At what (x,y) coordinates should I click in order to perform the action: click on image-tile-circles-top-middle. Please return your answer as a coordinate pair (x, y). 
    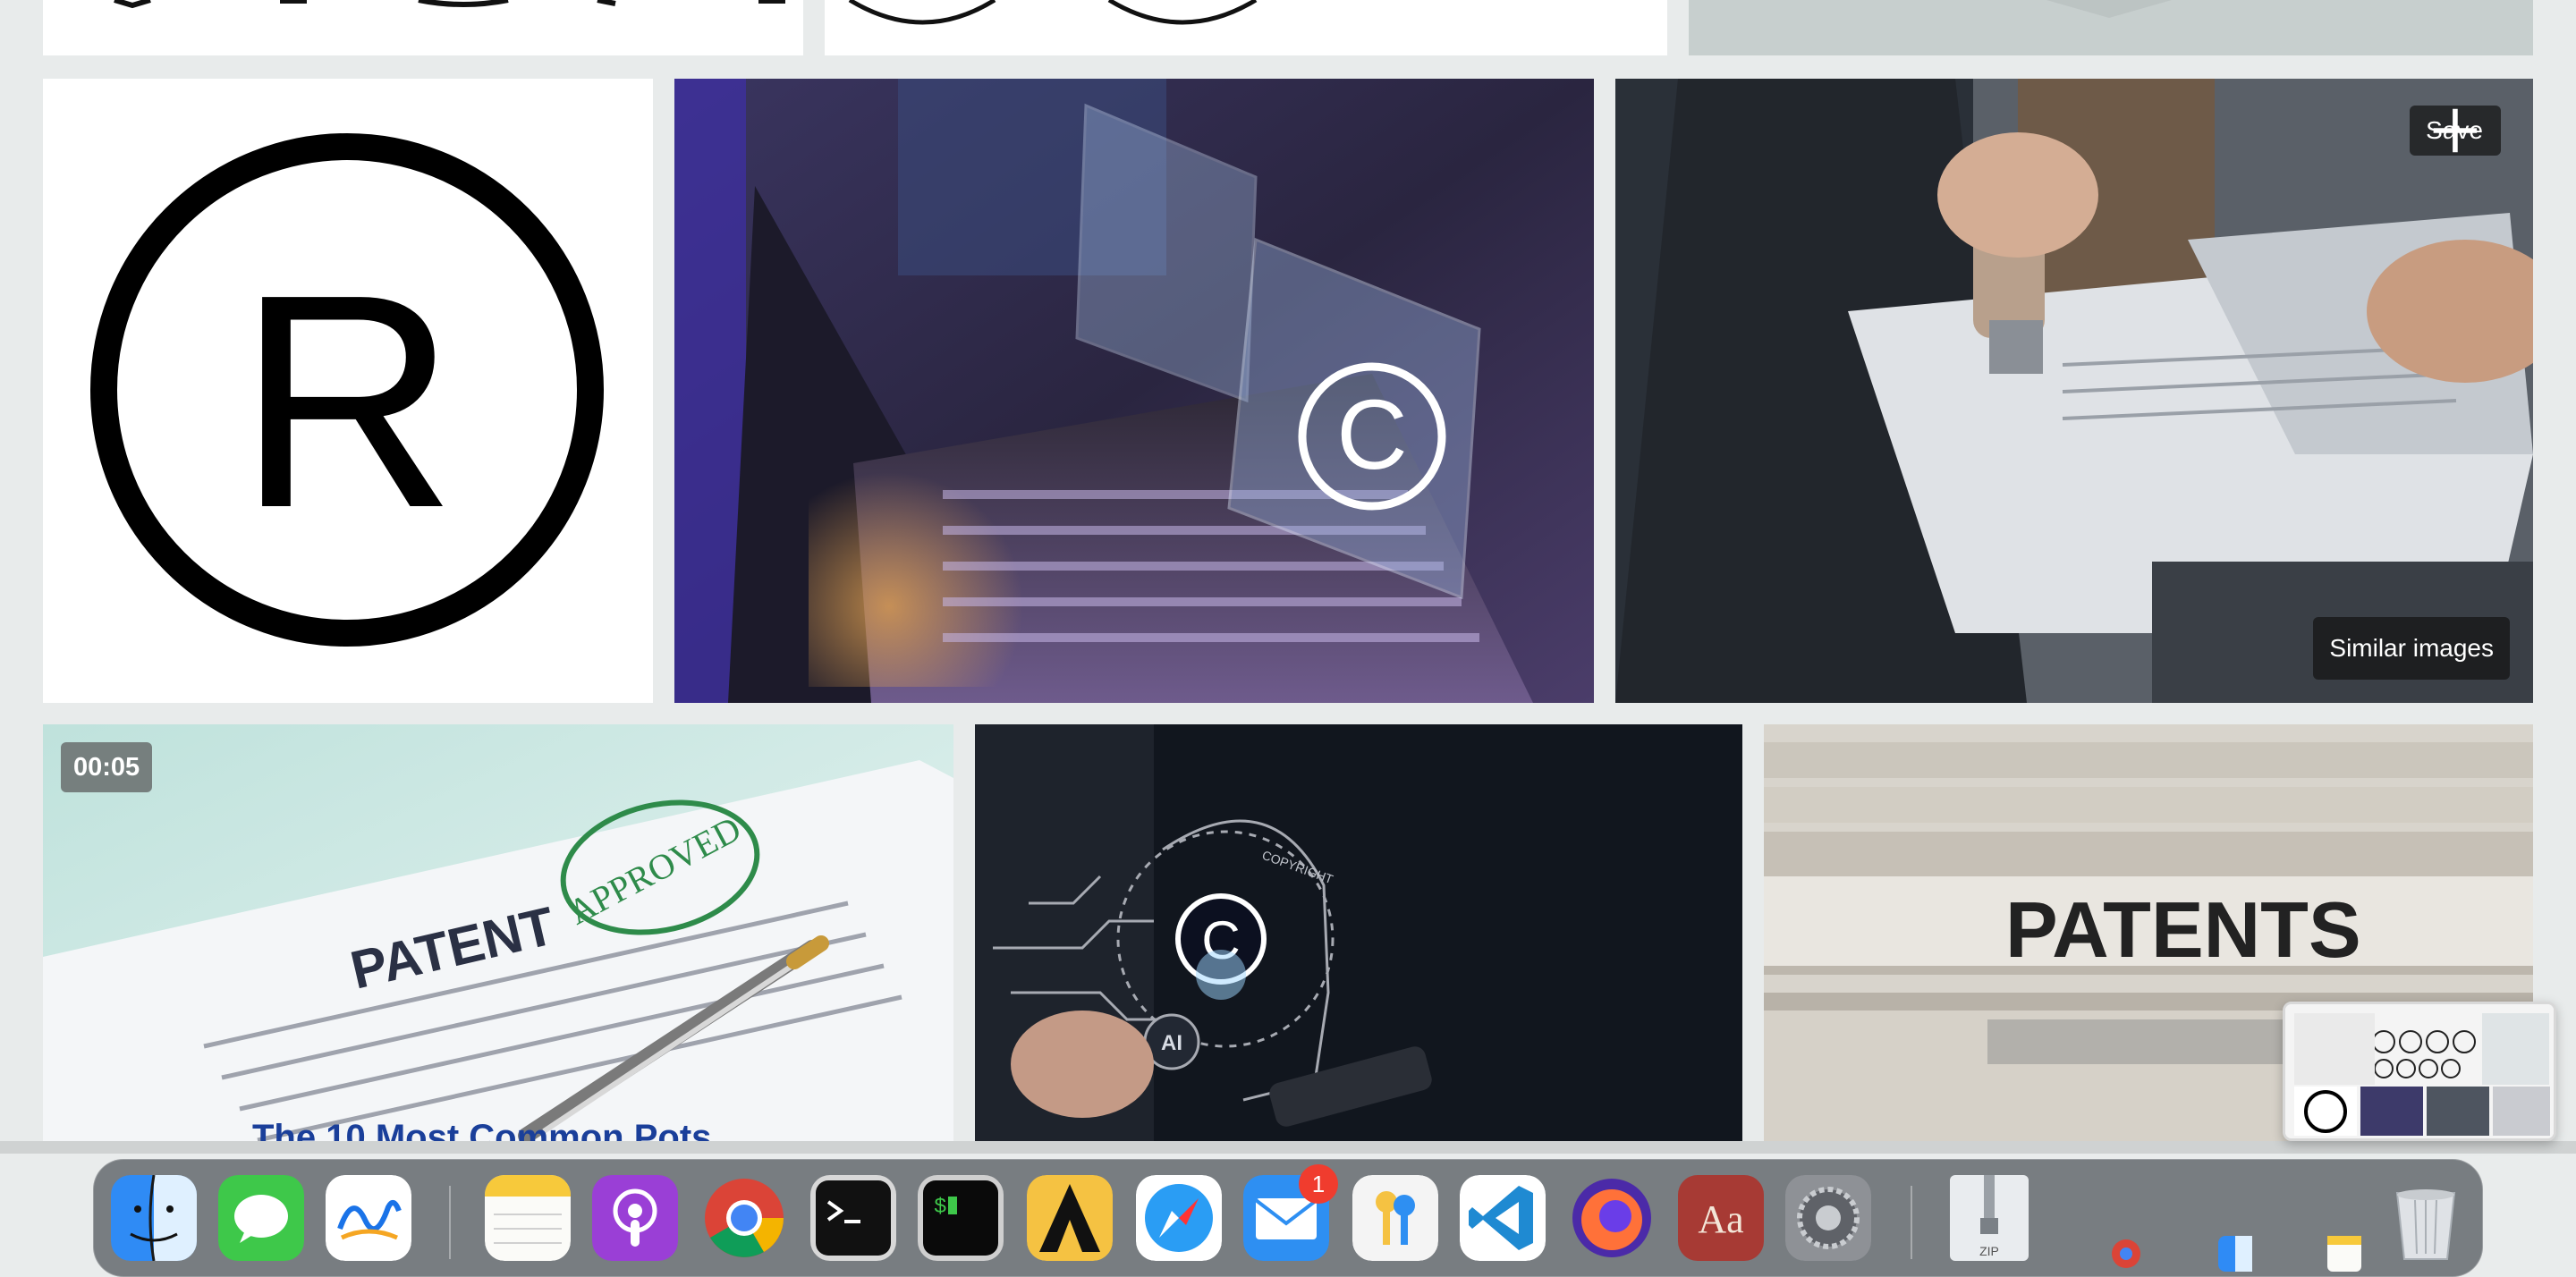
    Looking at the image, I should click on (1246, 27).